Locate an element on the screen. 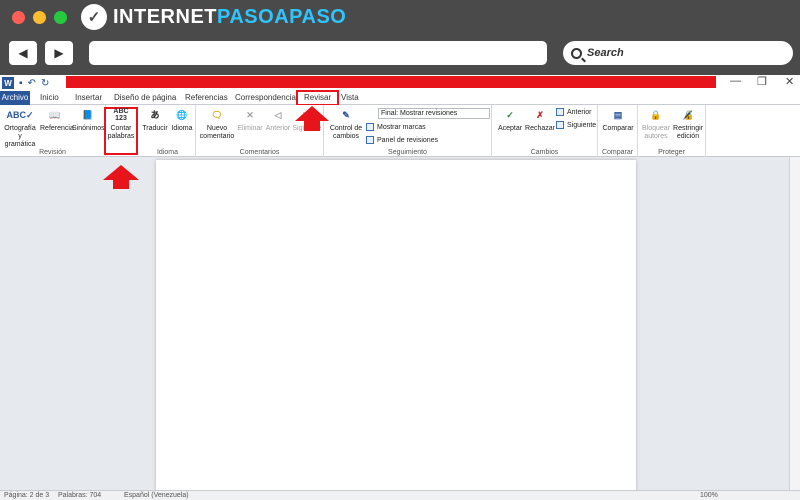 This screenshot has height=500, width=800. forward-button: ▶ is located at coordinates (59, 53).